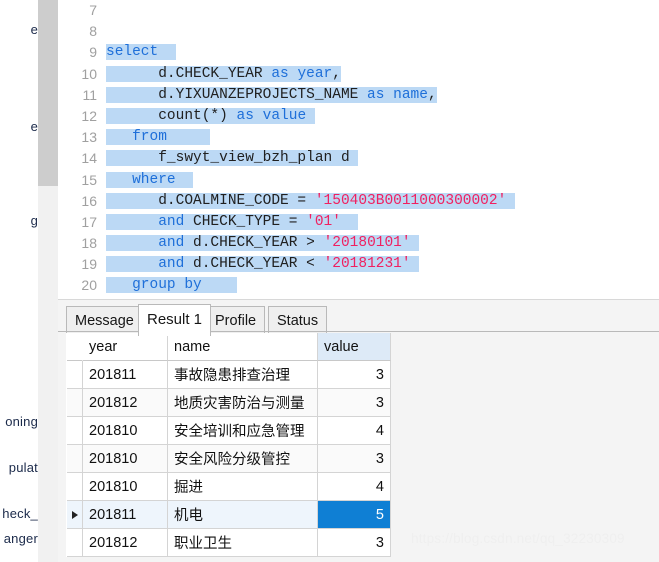  I want to click on code-line-text: and d.CHECK_YEAR > '20180101', so click(263, 243).